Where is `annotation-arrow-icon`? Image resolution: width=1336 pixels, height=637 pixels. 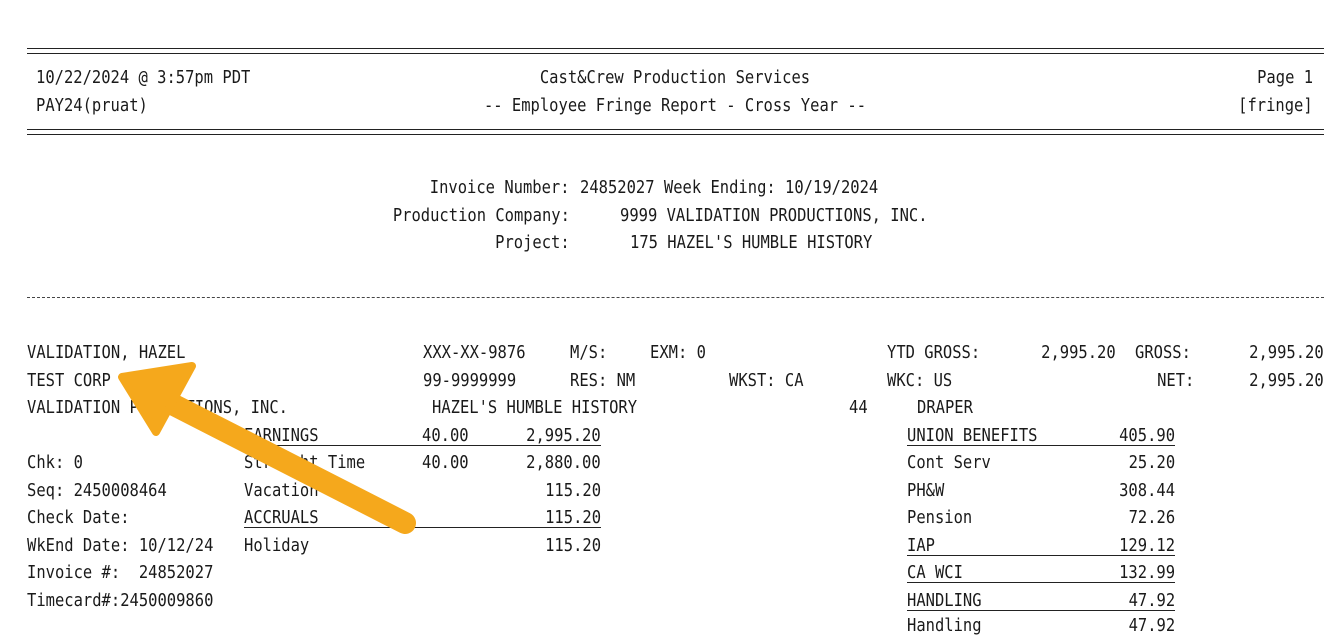
annotation-arrow-icon is located at coordinates (267, 448).